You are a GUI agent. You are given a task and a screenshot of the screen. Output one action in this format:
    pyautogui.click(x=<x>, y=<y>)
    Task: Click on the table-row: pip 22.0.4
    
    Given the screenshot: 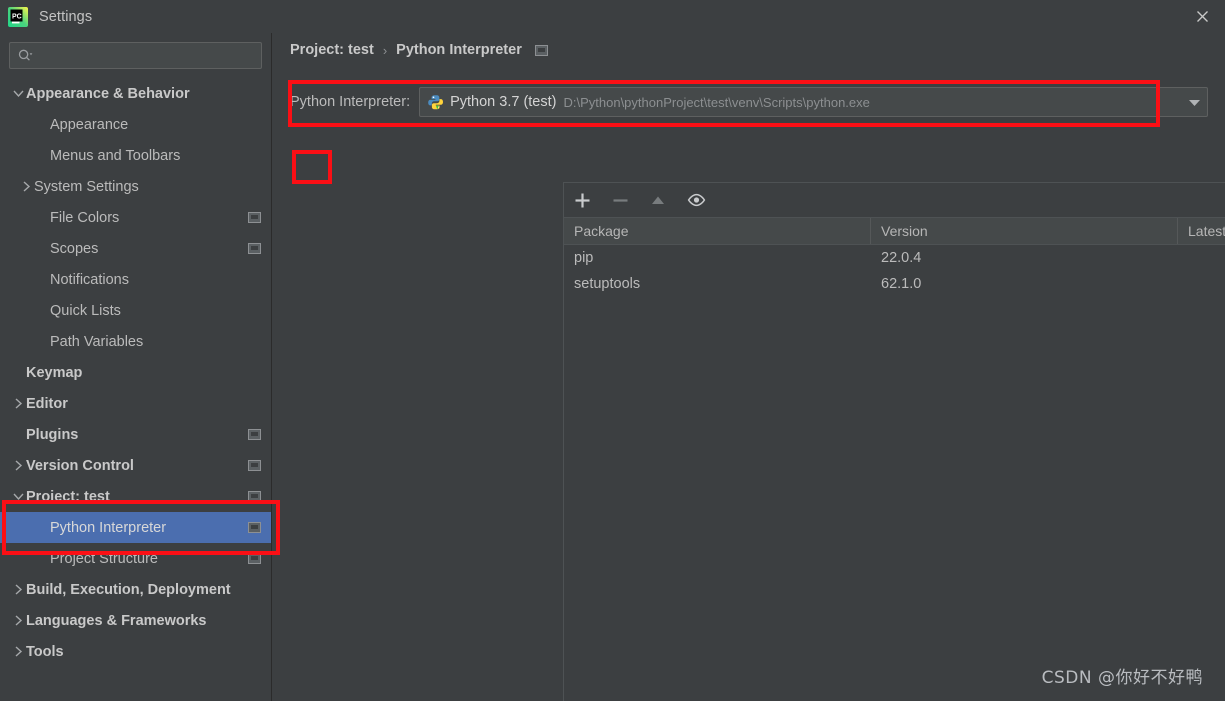 What is the action you would take?
    pyautogui.click(x=894, y=258)
    